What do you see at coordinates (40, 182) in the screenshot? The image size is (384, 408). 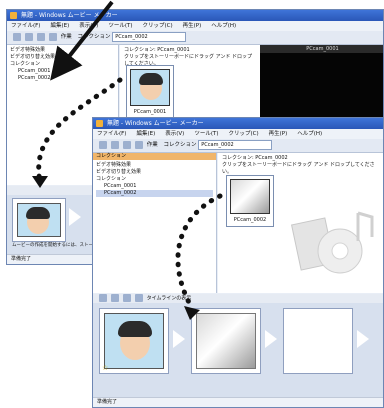 I see `drag-arrowhead-back-icon` at bounding box center [40, 182].